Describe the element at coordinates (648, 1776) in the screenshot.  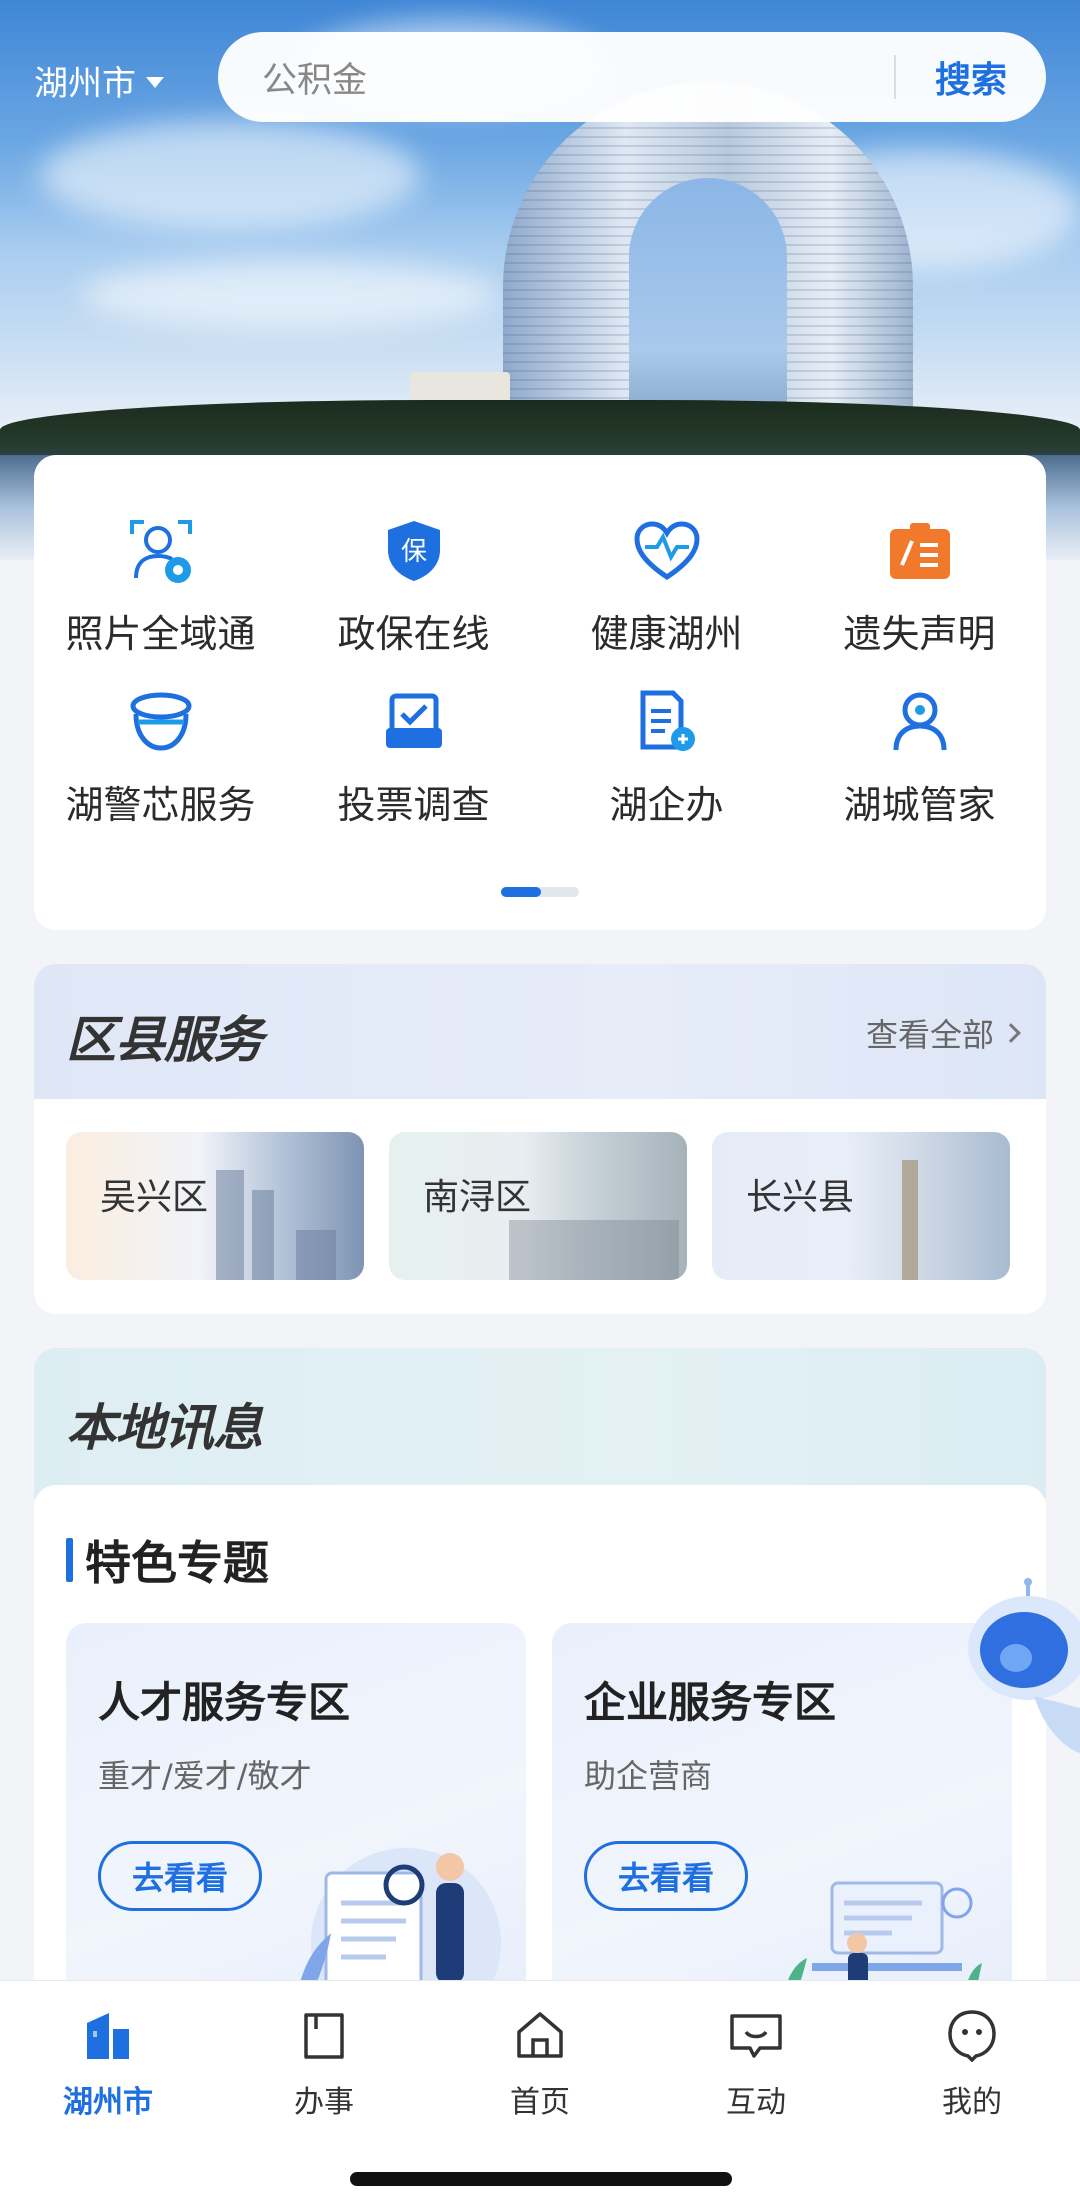
I see `topic-subtitle: 助企营商` at that location.